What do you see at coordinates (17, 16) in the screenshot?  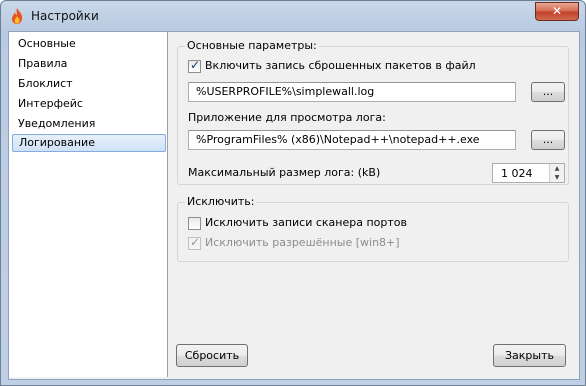 I see `flame-icon` at bounding box center [17, 16].